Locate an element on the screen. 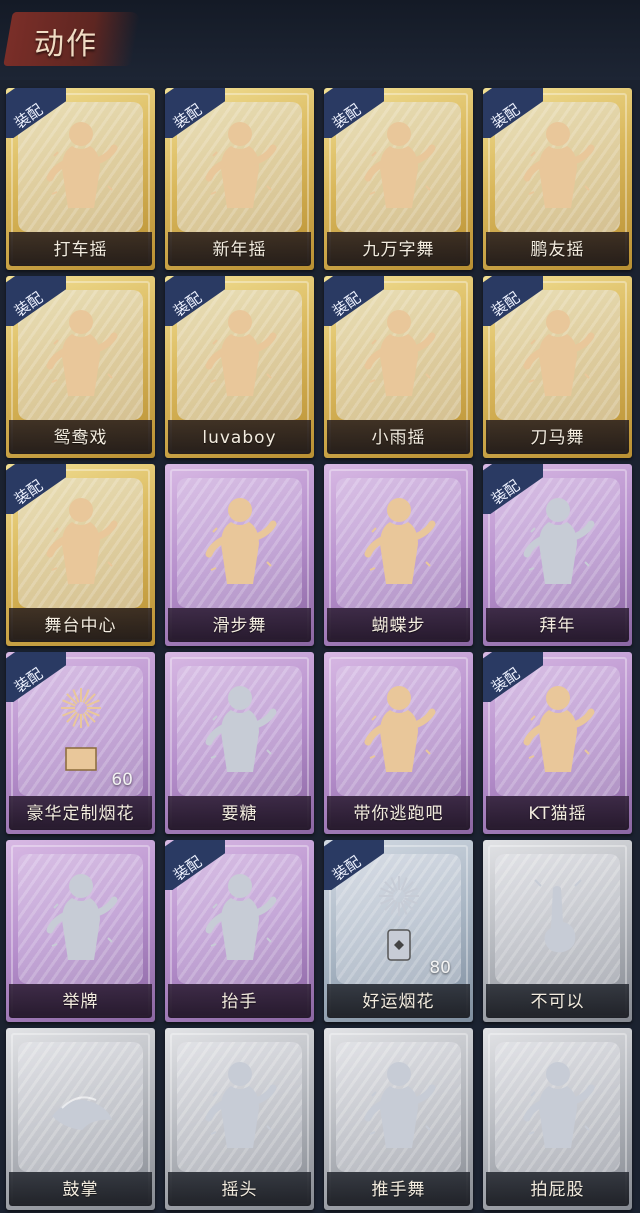 The width and height of the screenshot is (640, 1213). hands-clap-icon is located at coordinates (81, 1106).